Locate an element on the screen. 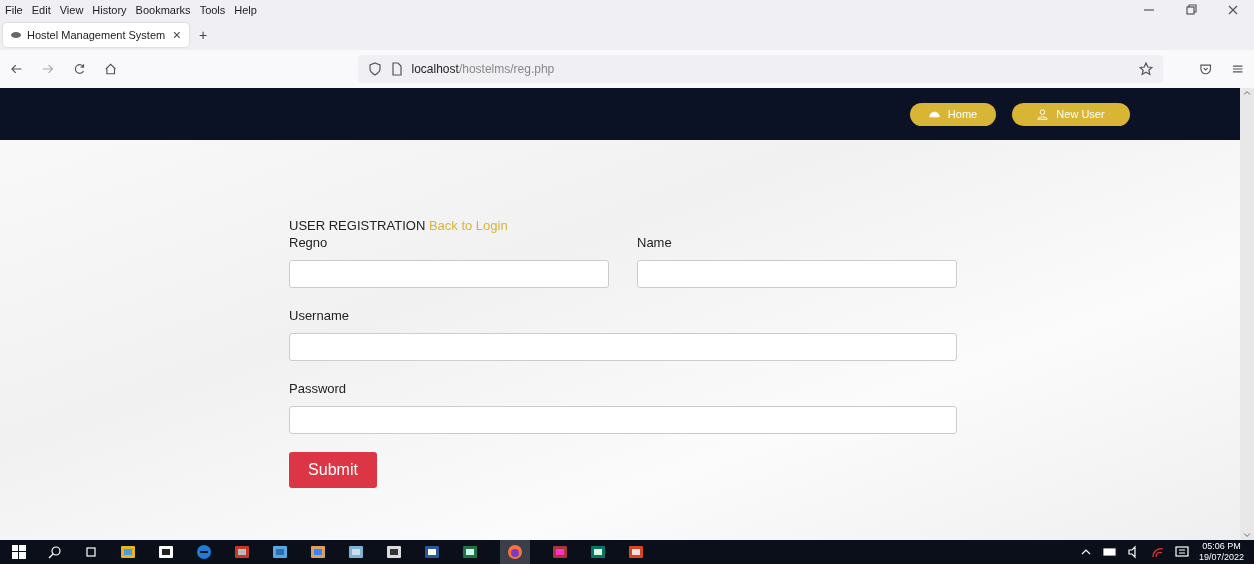  menu-icon is located at coordinates (1237, 69).